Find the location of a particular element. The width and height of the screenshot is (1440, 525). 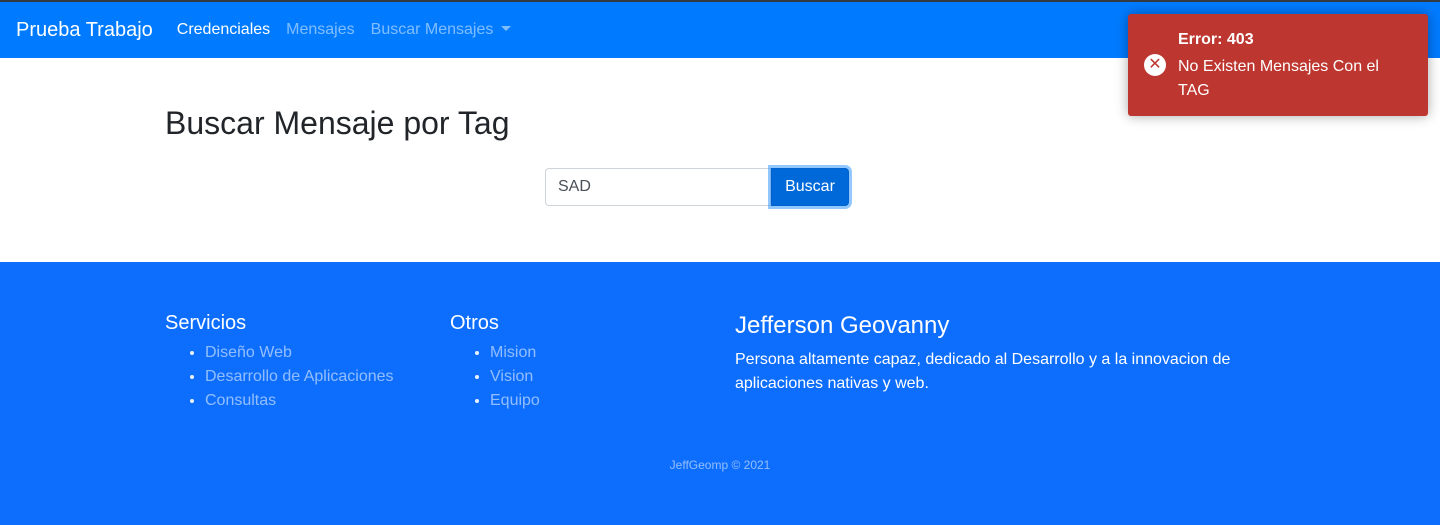

nav-dropdown-buscar-mensajes: Buscar Mensajes is located at coordinates (441, 30).